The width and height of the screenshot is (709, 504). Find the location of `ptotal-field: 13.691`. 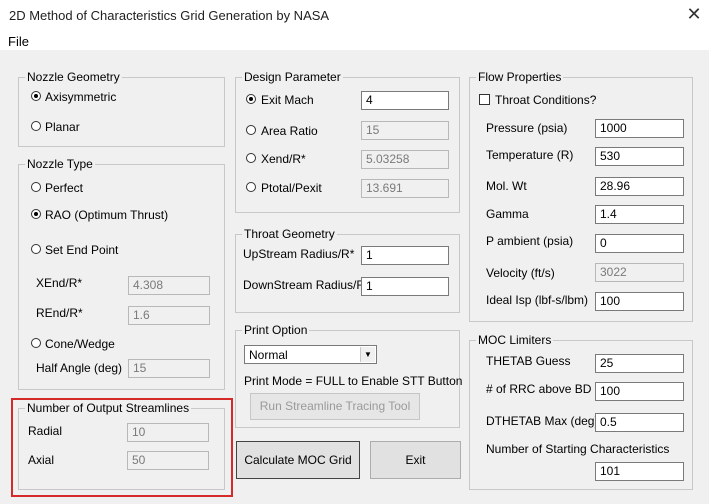

ptotal-field: 13.691 is located at coordinates (405, 188).